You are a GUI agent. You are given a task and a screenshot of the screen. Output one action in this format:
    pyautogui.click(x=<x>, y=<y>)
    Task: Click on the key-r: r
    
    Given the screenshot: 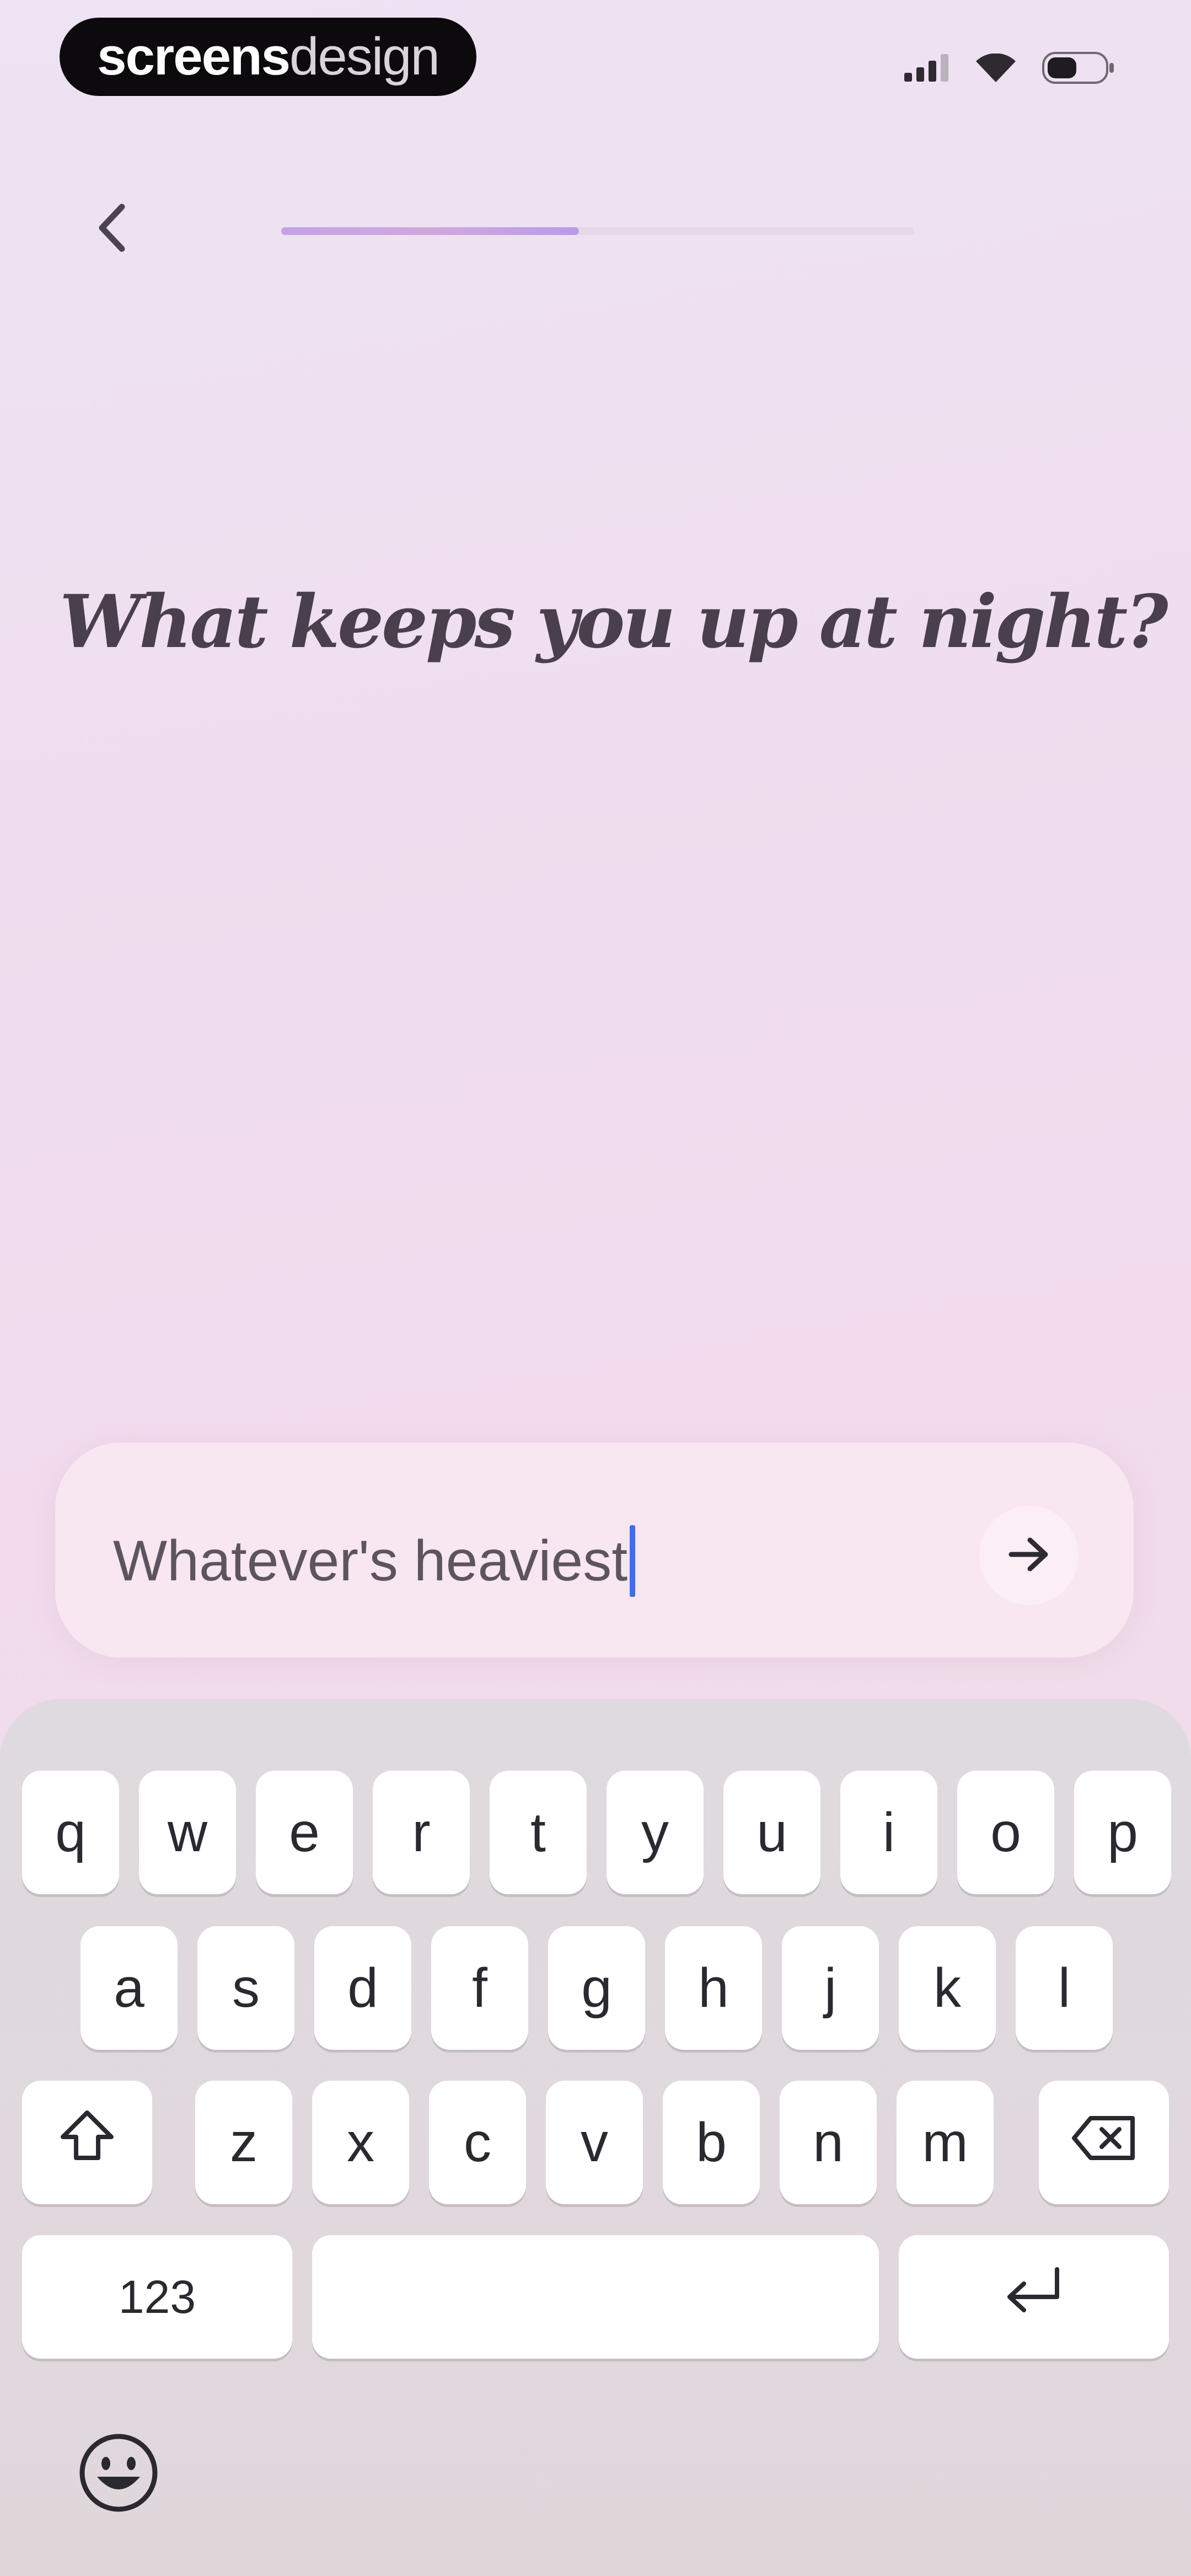 What is the action you would take?
    pyautogui.click(x=421, y=1832)
    